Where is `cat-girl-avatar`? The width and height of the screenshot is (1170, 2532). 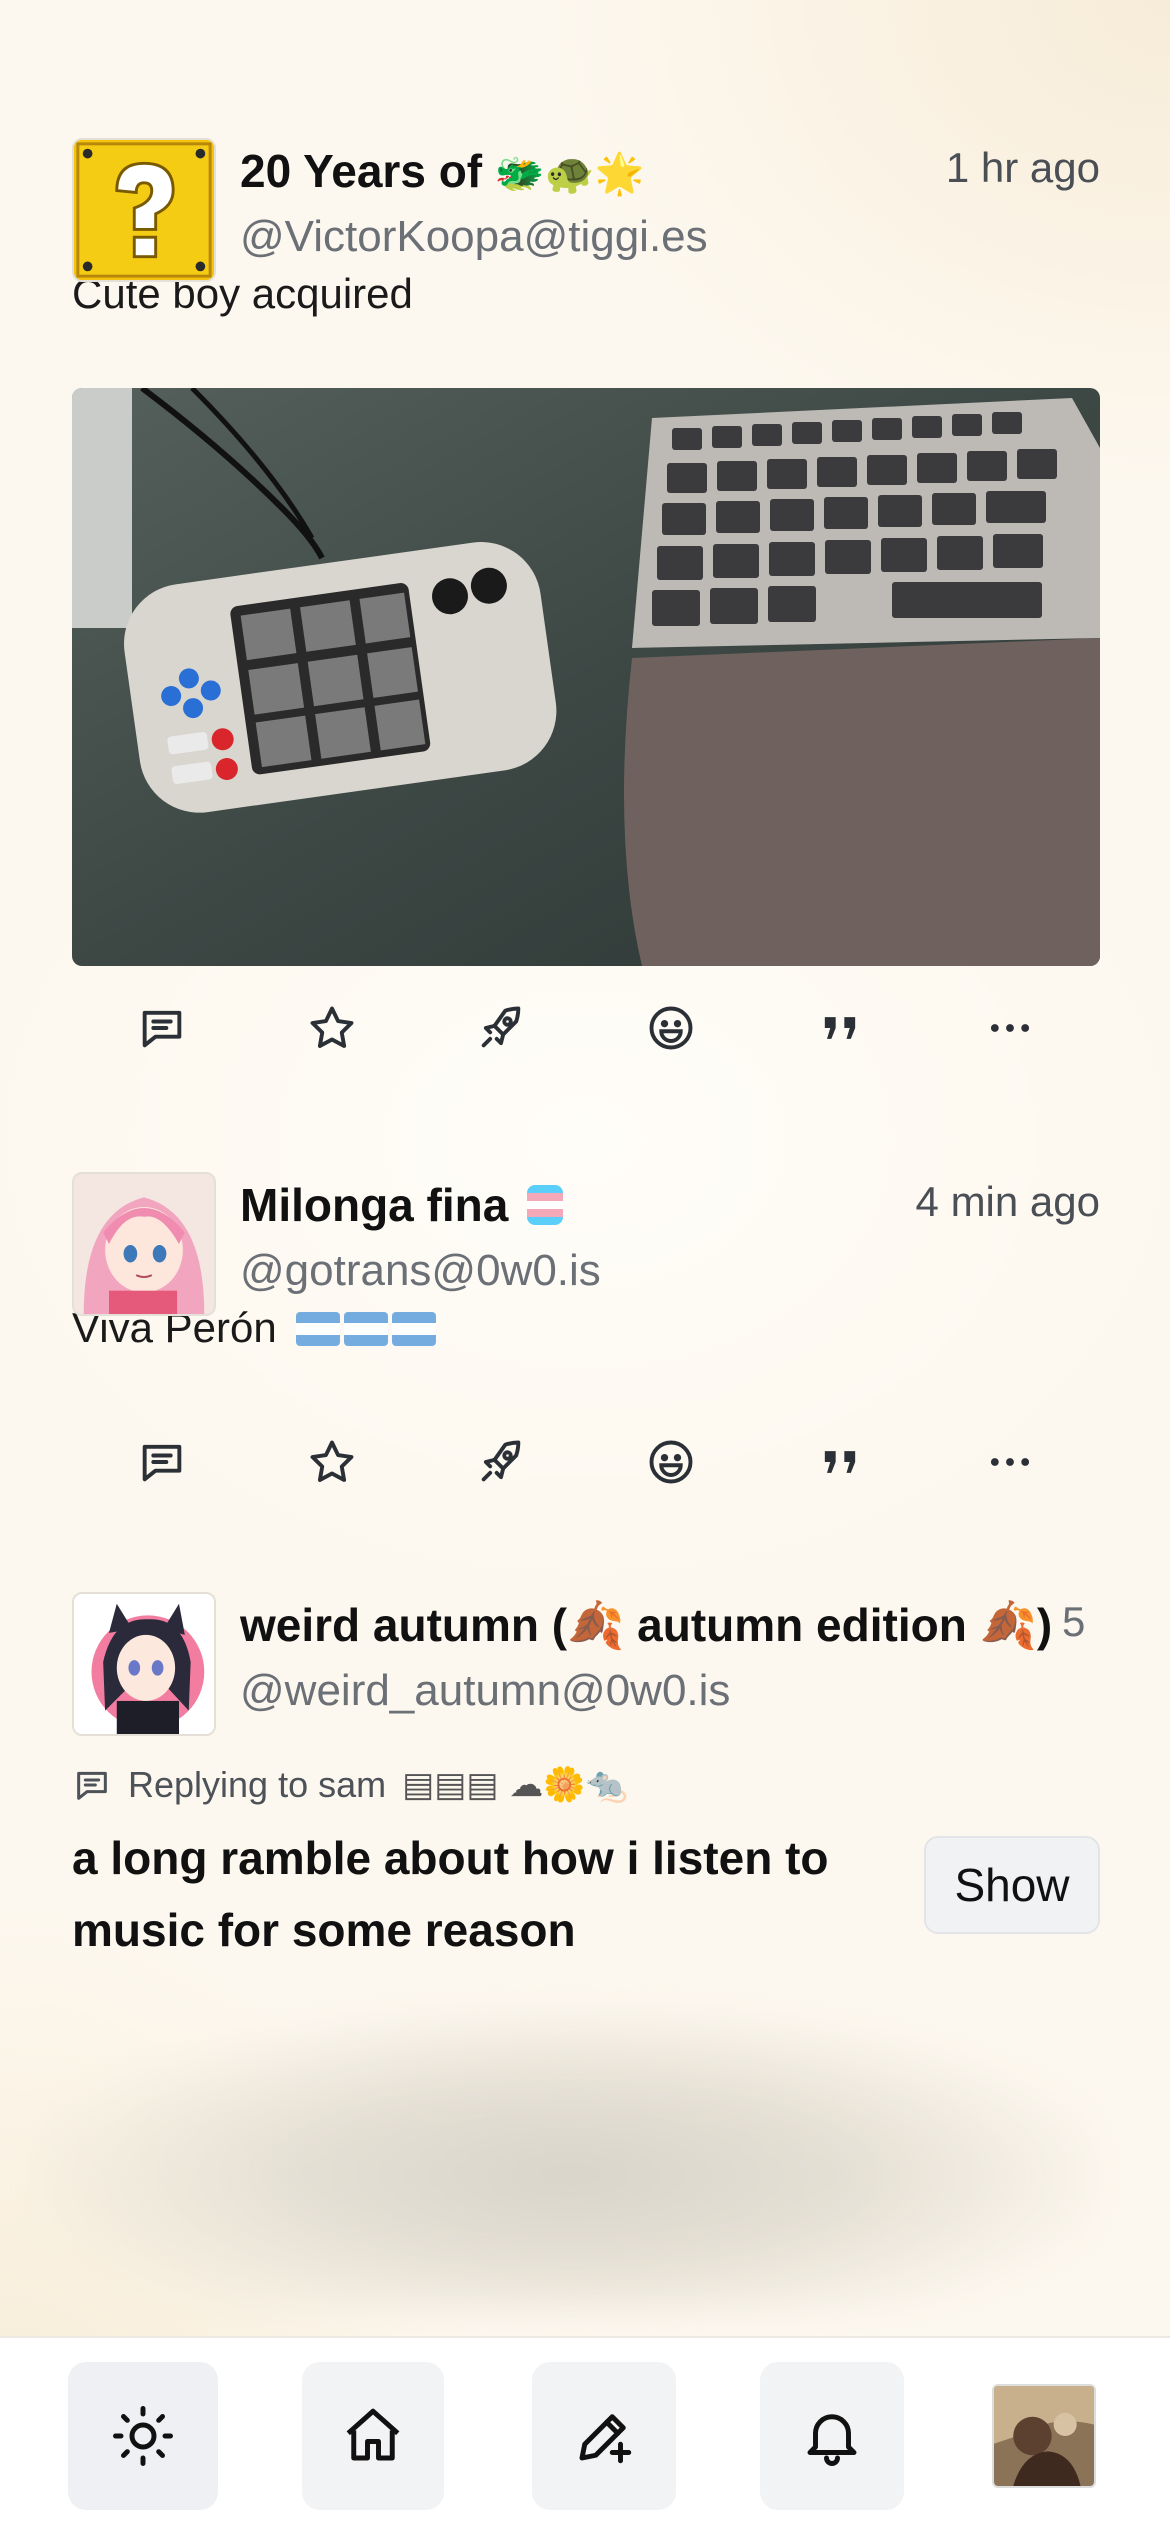
cat-girl-avatar is located at coordinates (144, 1664).